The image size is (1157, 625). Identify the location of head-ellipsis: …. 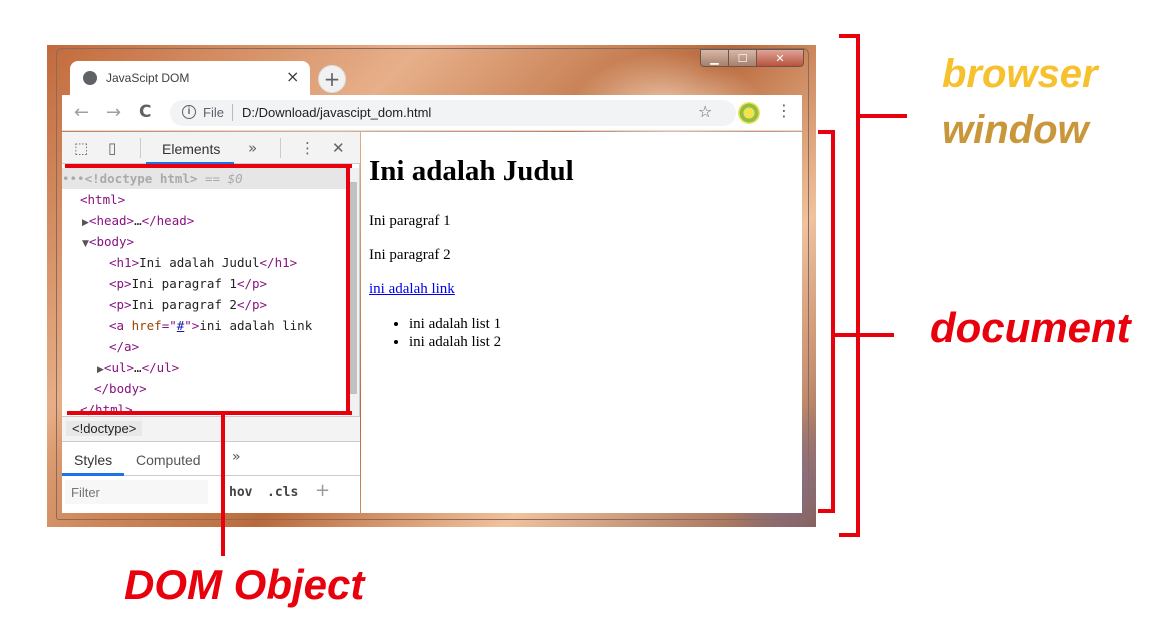
(138, 220).